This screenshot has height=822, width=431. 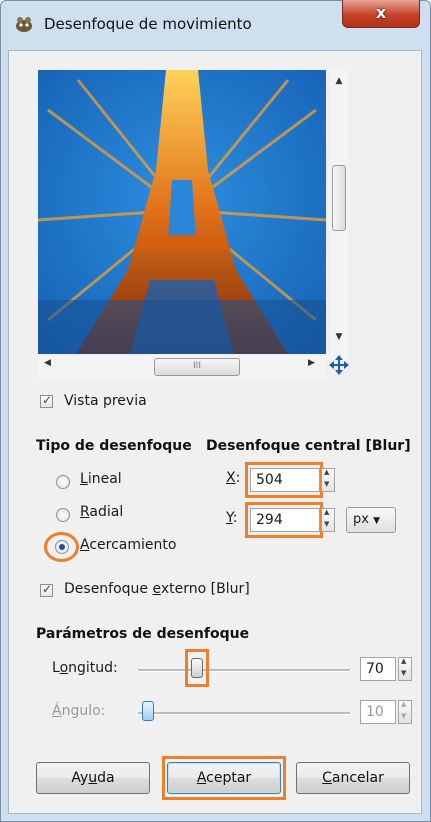 What do you see at coordinates (339, 365) in the screenshot?
I see `navigate-move-icon` at bounding box center [339, 365].